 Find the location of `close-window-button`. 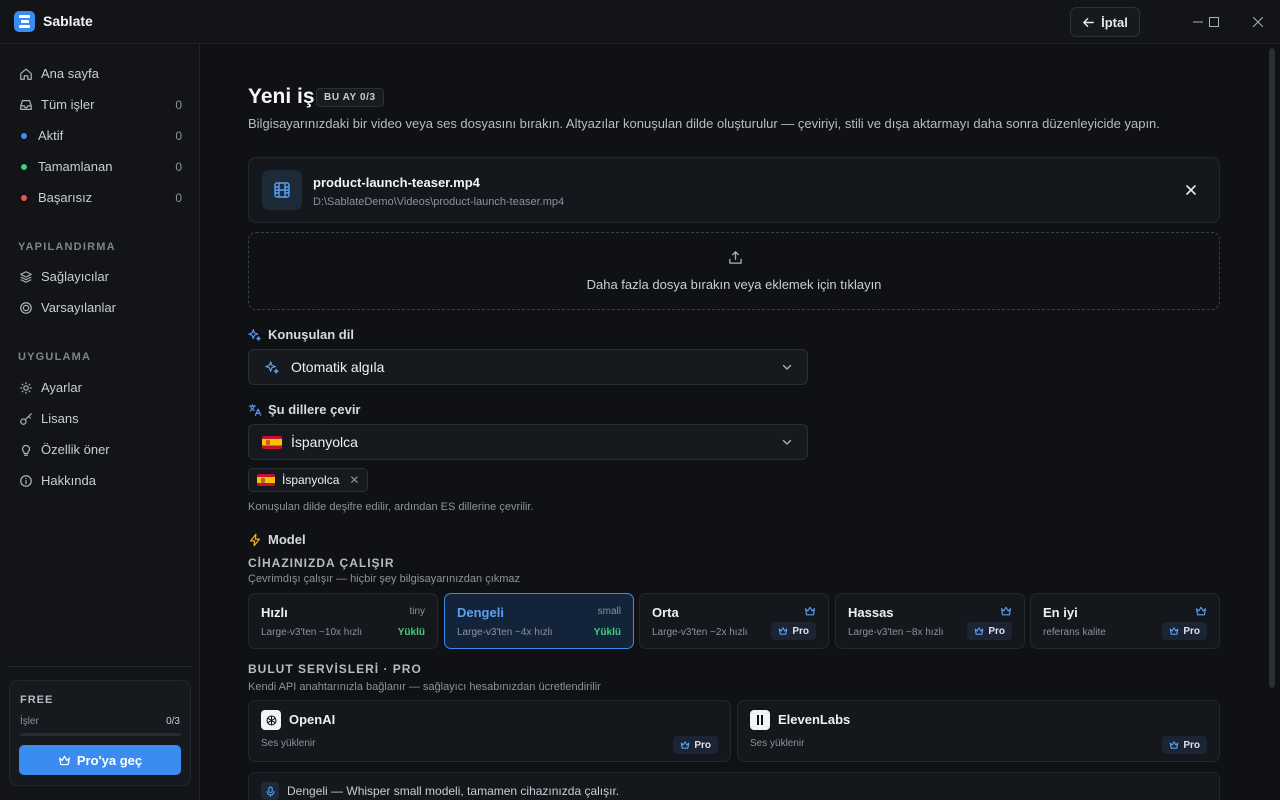

close-window-button is located at coordinates (1258, 22).